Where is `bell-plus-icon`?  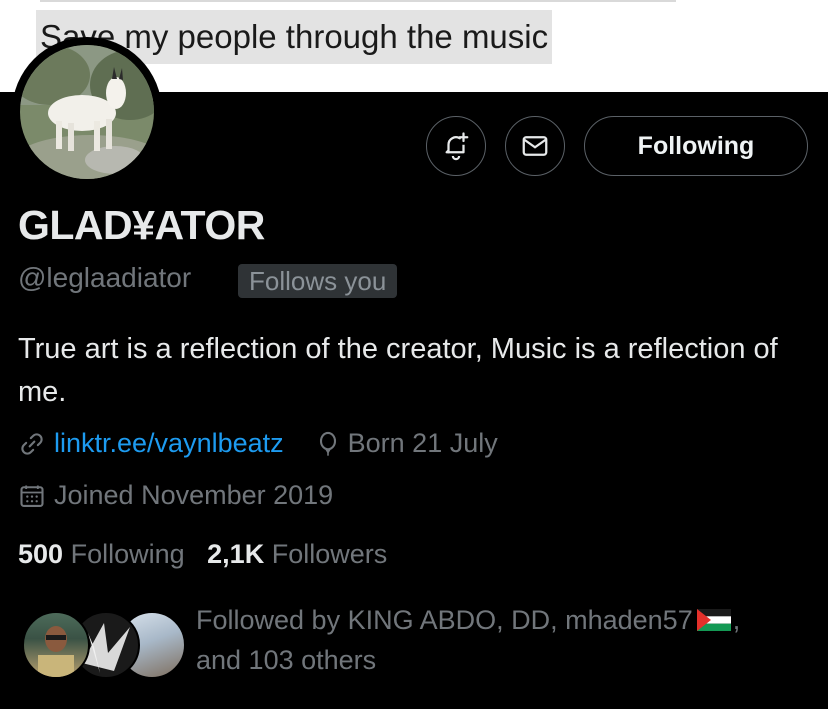
bell-plus-icon is located at coordinates (457, 146).